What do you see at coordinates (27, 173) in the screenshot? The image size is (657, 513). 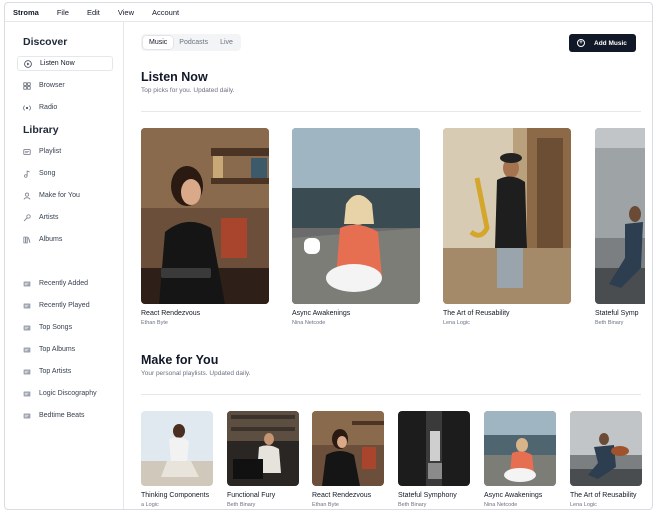 I see `music-note-icon` at bounding box center [27, 173].